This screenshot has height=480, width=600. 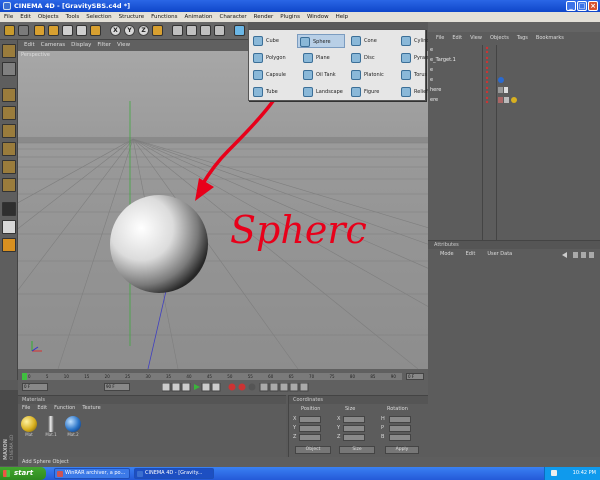 What do you see at coordinates (9, 131) in the screenshot?
I see `use-axis-tool-icon` at bounding box center [9, 131].